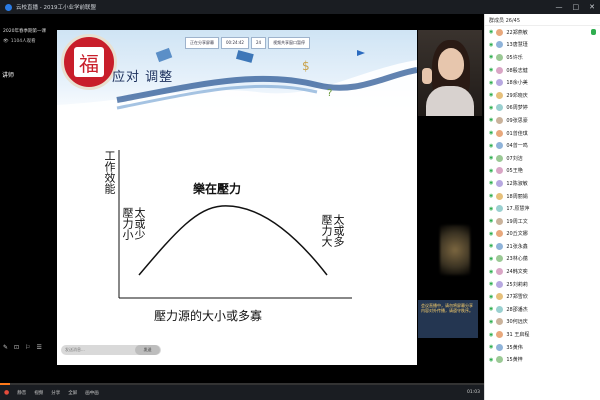 Image resolution: width=600 pixels, height=400 pixels. I want to click on list-item: ◉ 31 王启程, so click(542, 334).